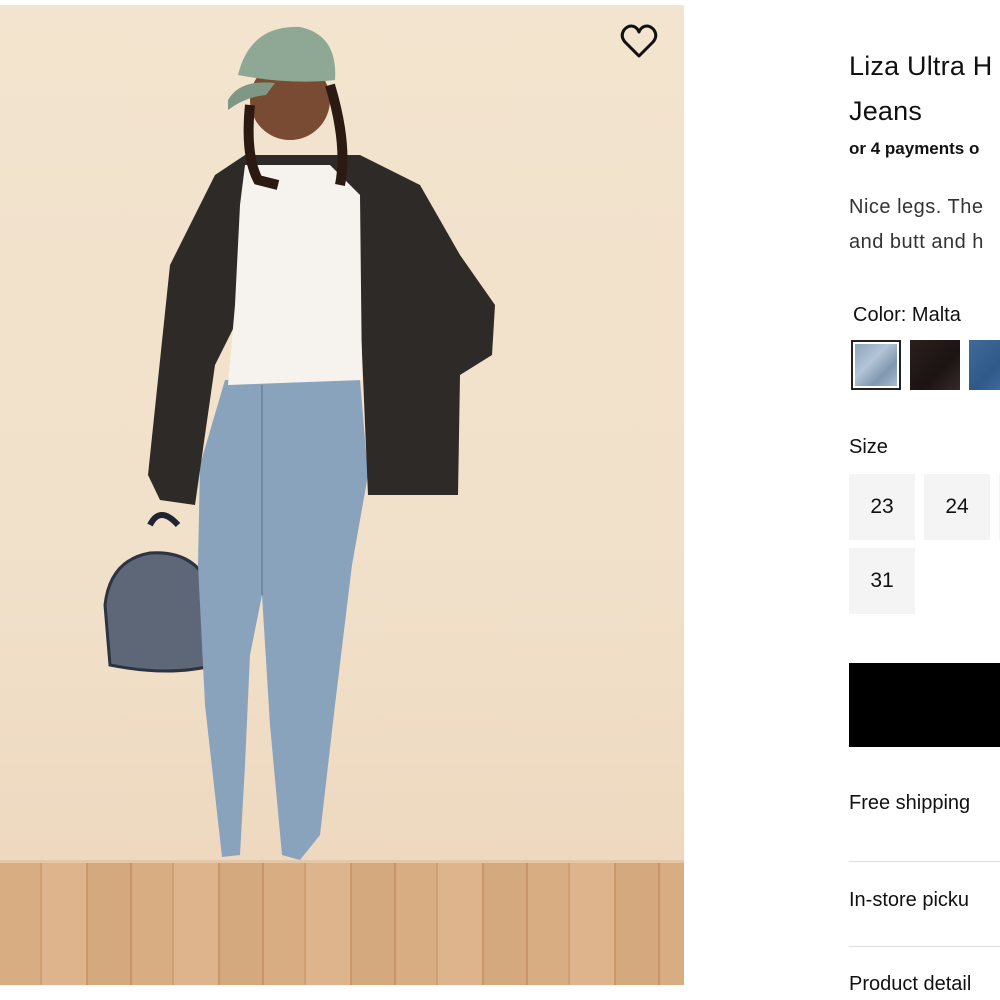 This screenshot has width=1000, height=1000. I want to click on color-label: Color: Malta, so click(907, 315).